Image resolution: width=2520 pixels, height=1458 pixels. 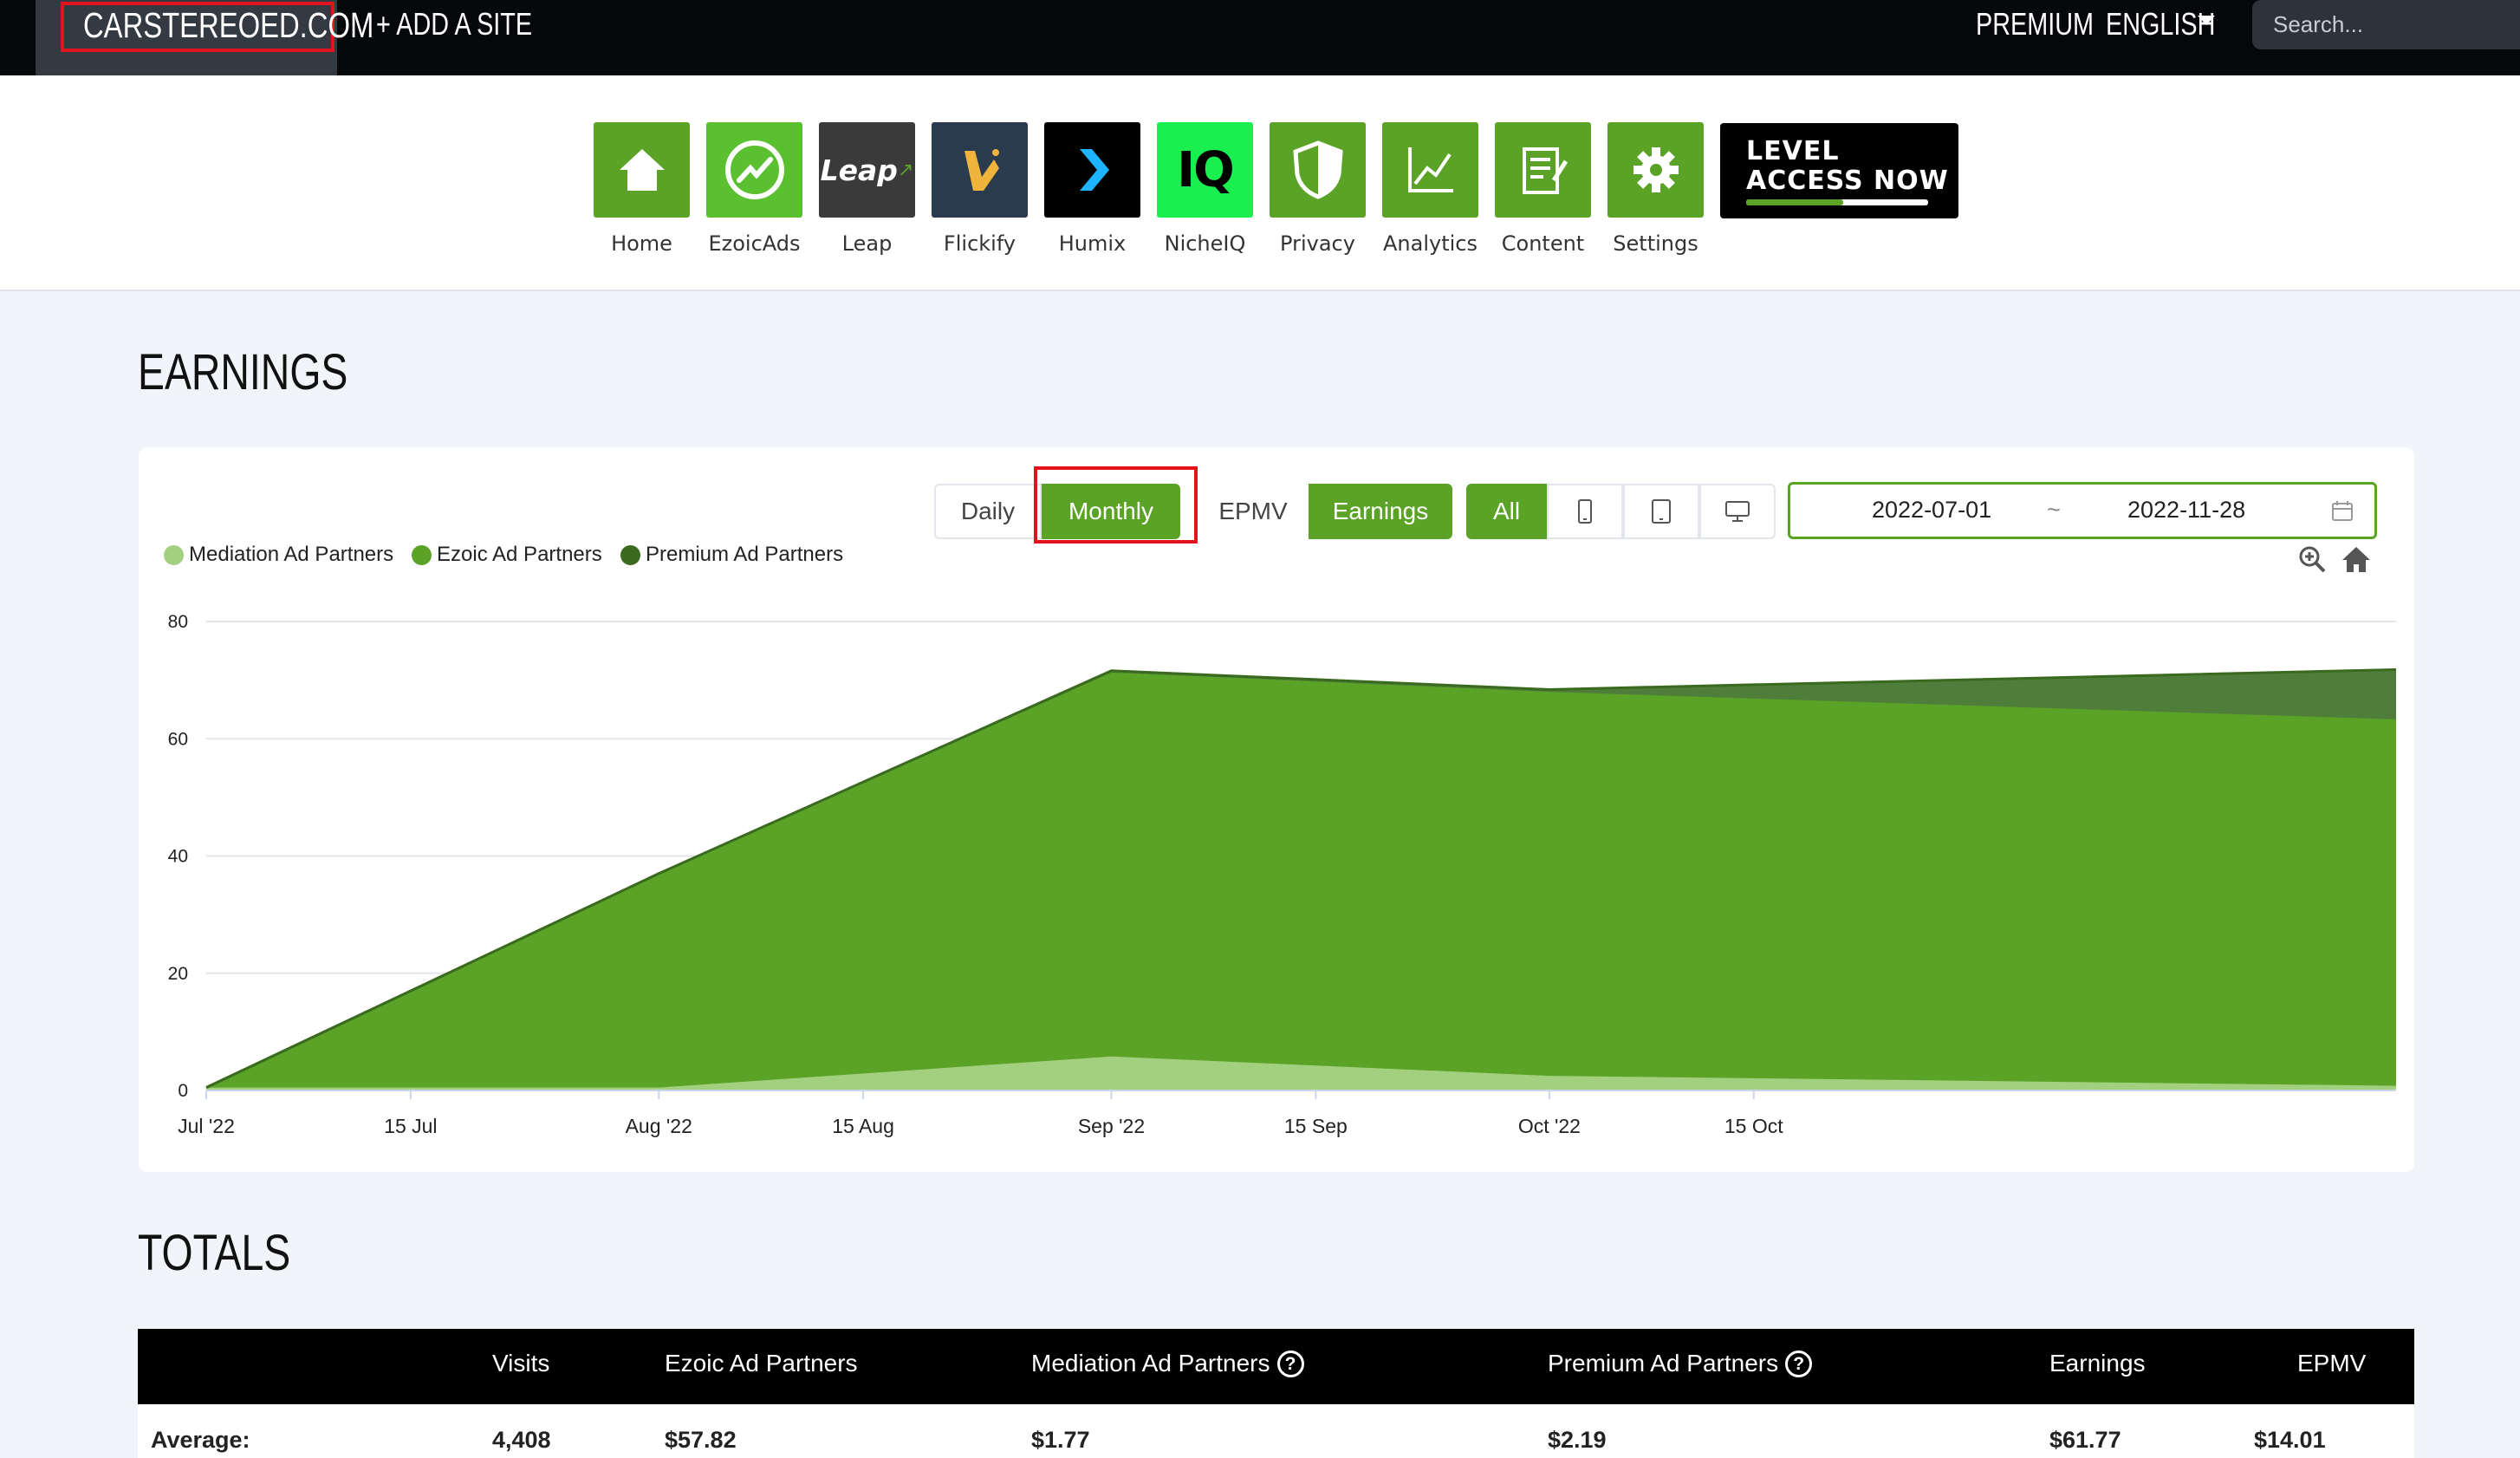 What do you see at coordinates (1316, 1126) in the screenshot?
I see `x-tick-label: 15 Sep` at bounding box center [1316, 1126].